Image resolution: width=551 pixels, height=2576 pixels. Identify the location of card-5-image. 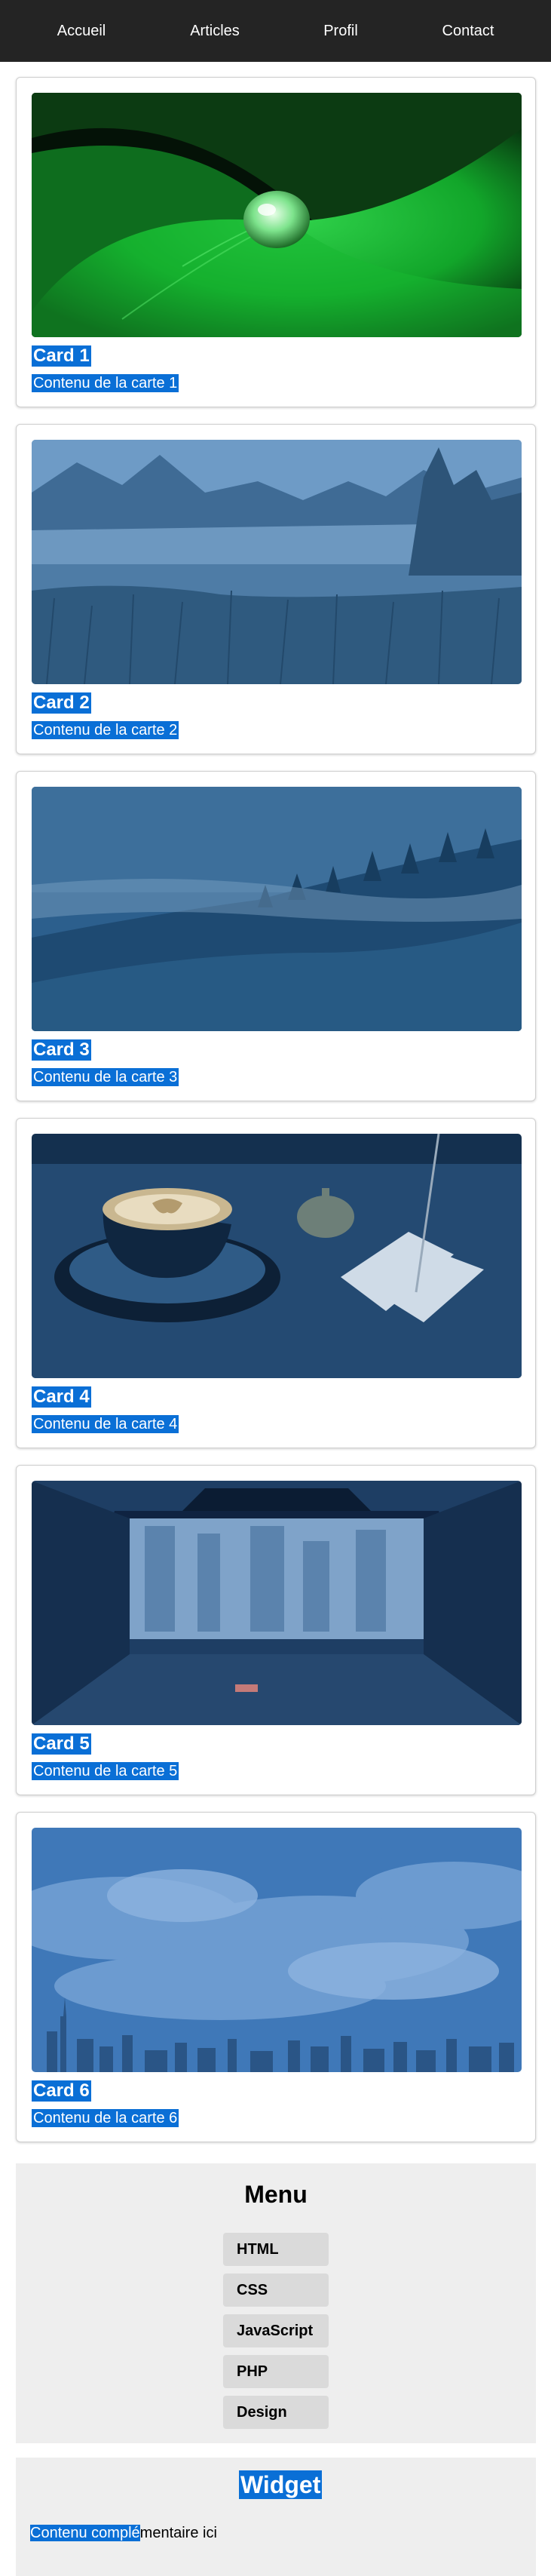
(277, 1603).